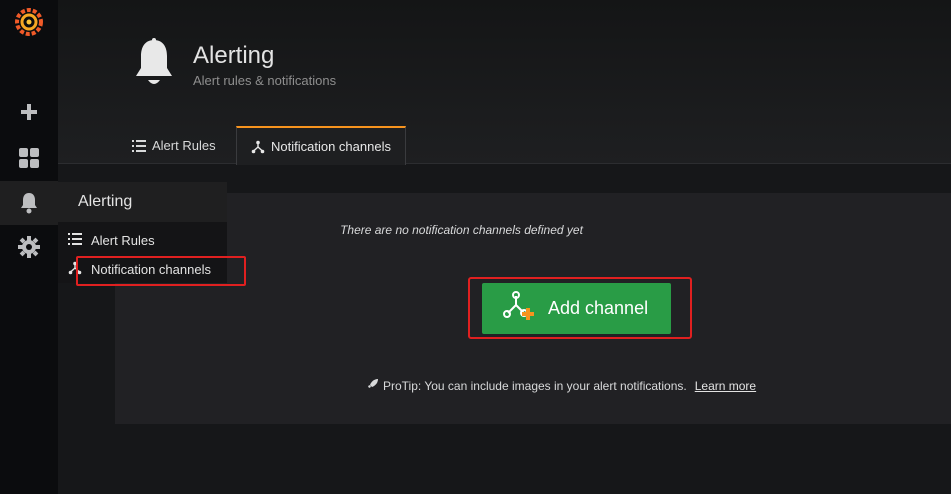  Describe the element at coordinates (598, 308) in the screenshot. I see `add-channel-label: Add channel` at that location.